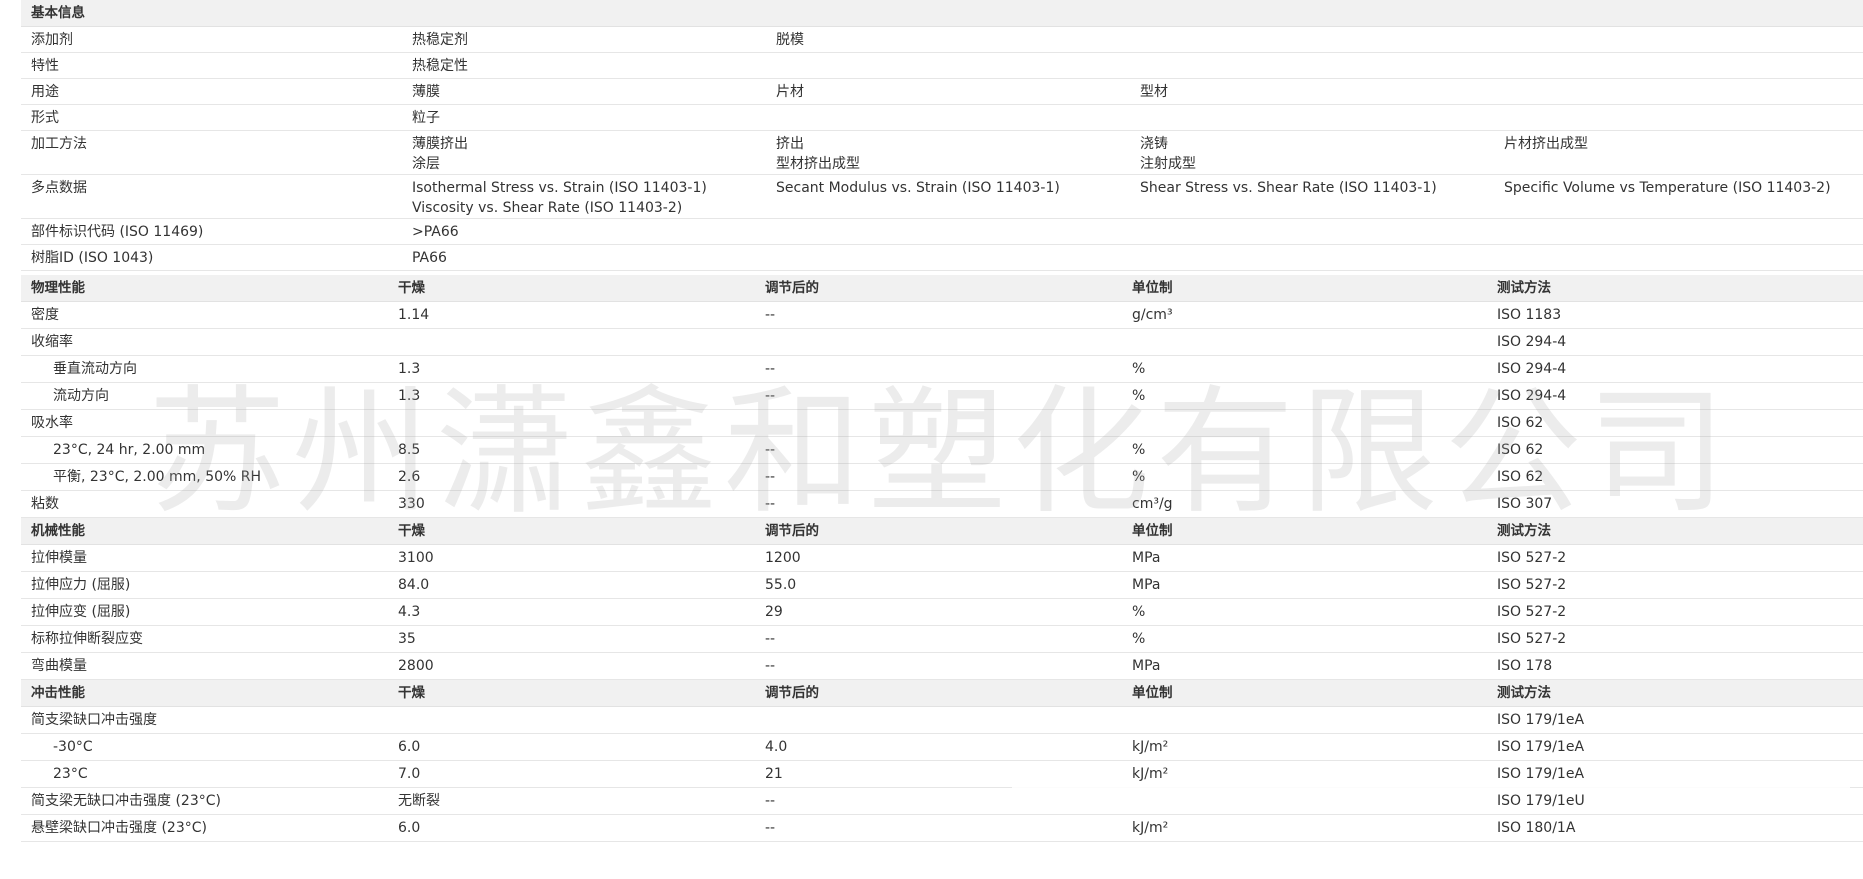 This screenshot has width=1863, height=879. I want to click on basic-info-title: 基本信息, so click(58, 13).